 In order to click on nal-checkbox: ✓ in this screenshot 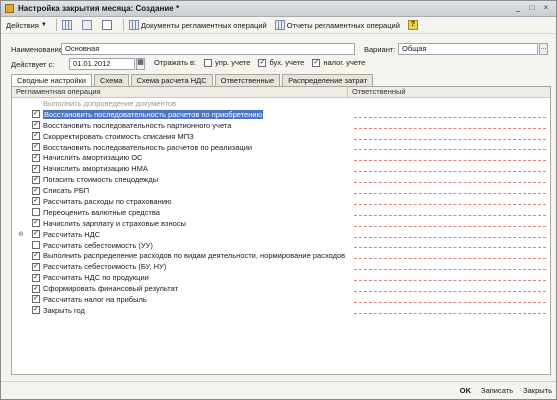, I will do `click(316, 62)`.